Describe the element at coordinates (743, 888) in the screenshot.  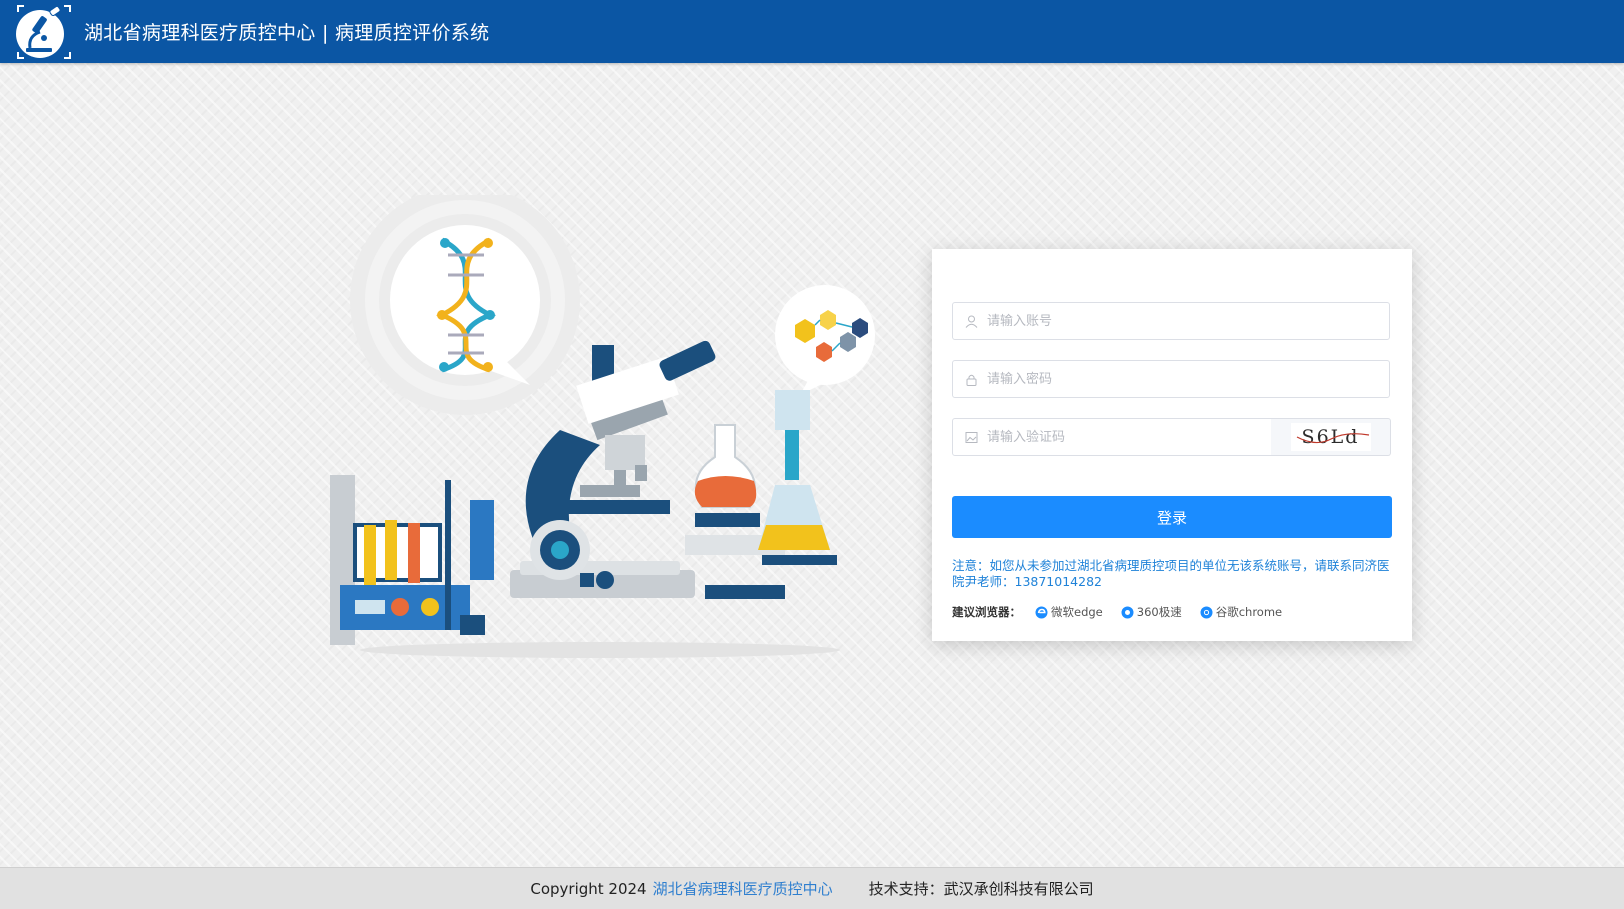
I see `footer-org-link: 湖北省病理科医疗质控中心` at that location.